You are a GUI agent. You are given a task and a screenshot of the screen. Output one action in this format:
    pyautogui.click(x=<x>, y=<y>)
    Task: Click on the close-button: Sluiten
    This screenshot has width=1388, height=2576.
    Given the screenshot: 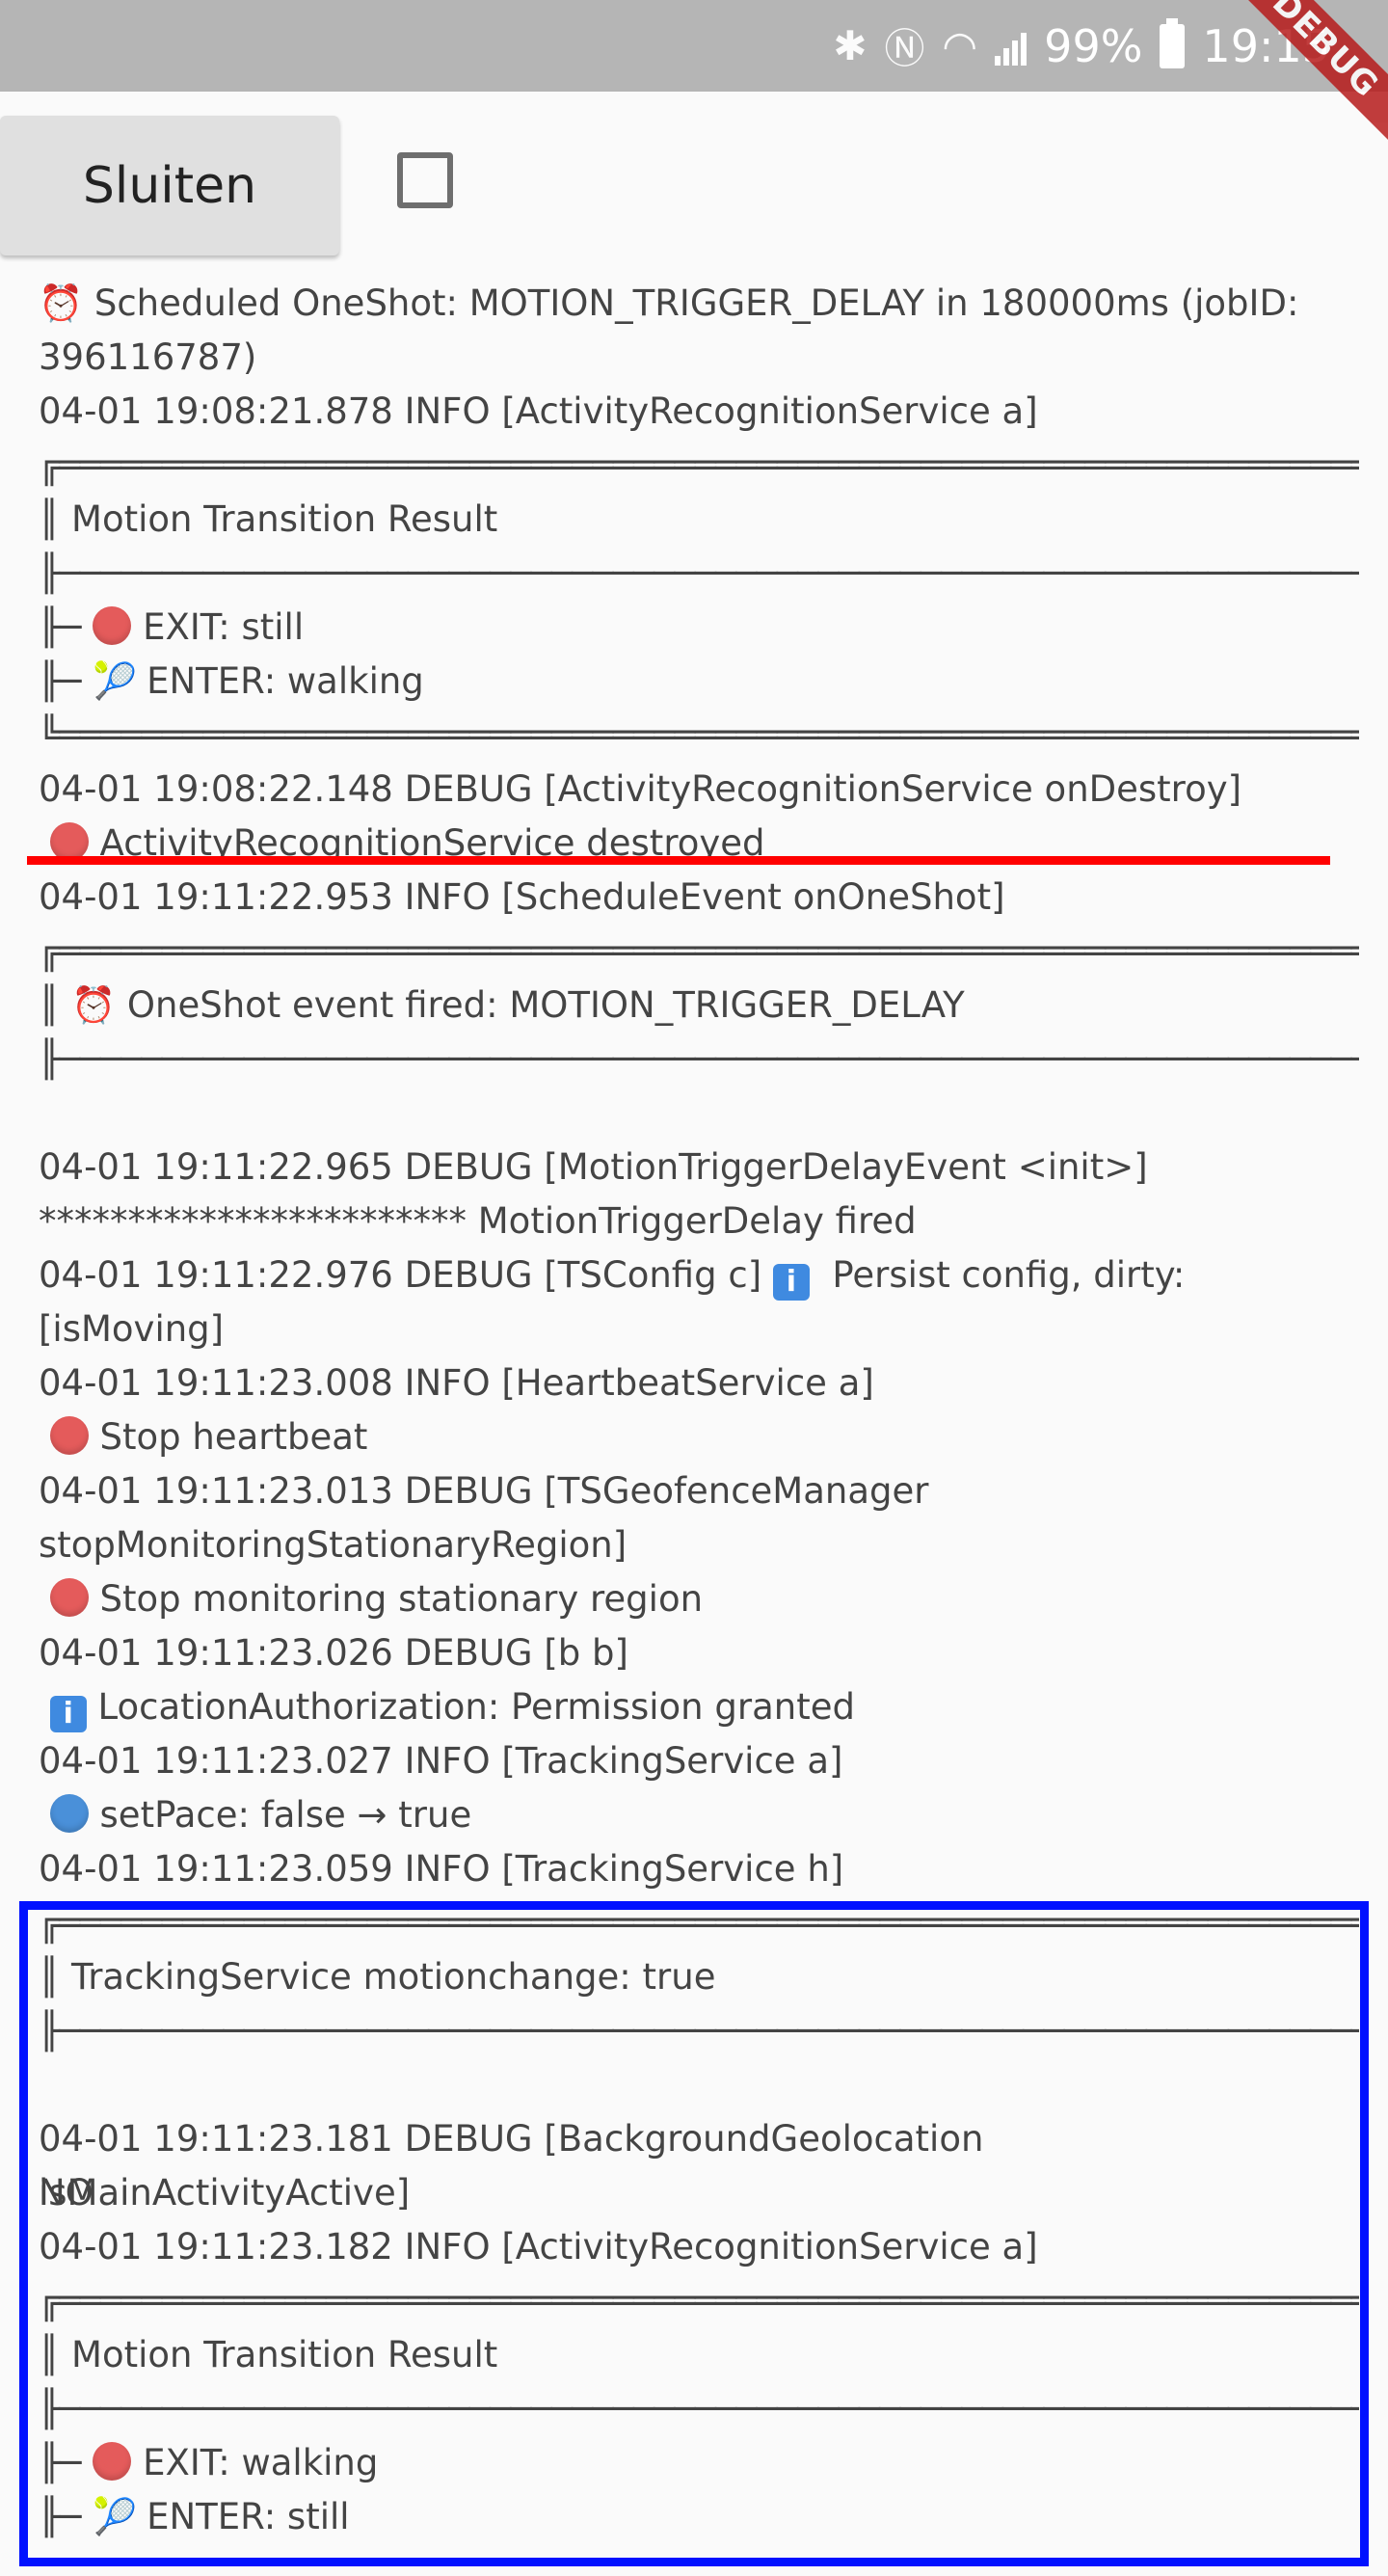 What is the action you would take?
    pyautogui.click(x=169, y=186)
    